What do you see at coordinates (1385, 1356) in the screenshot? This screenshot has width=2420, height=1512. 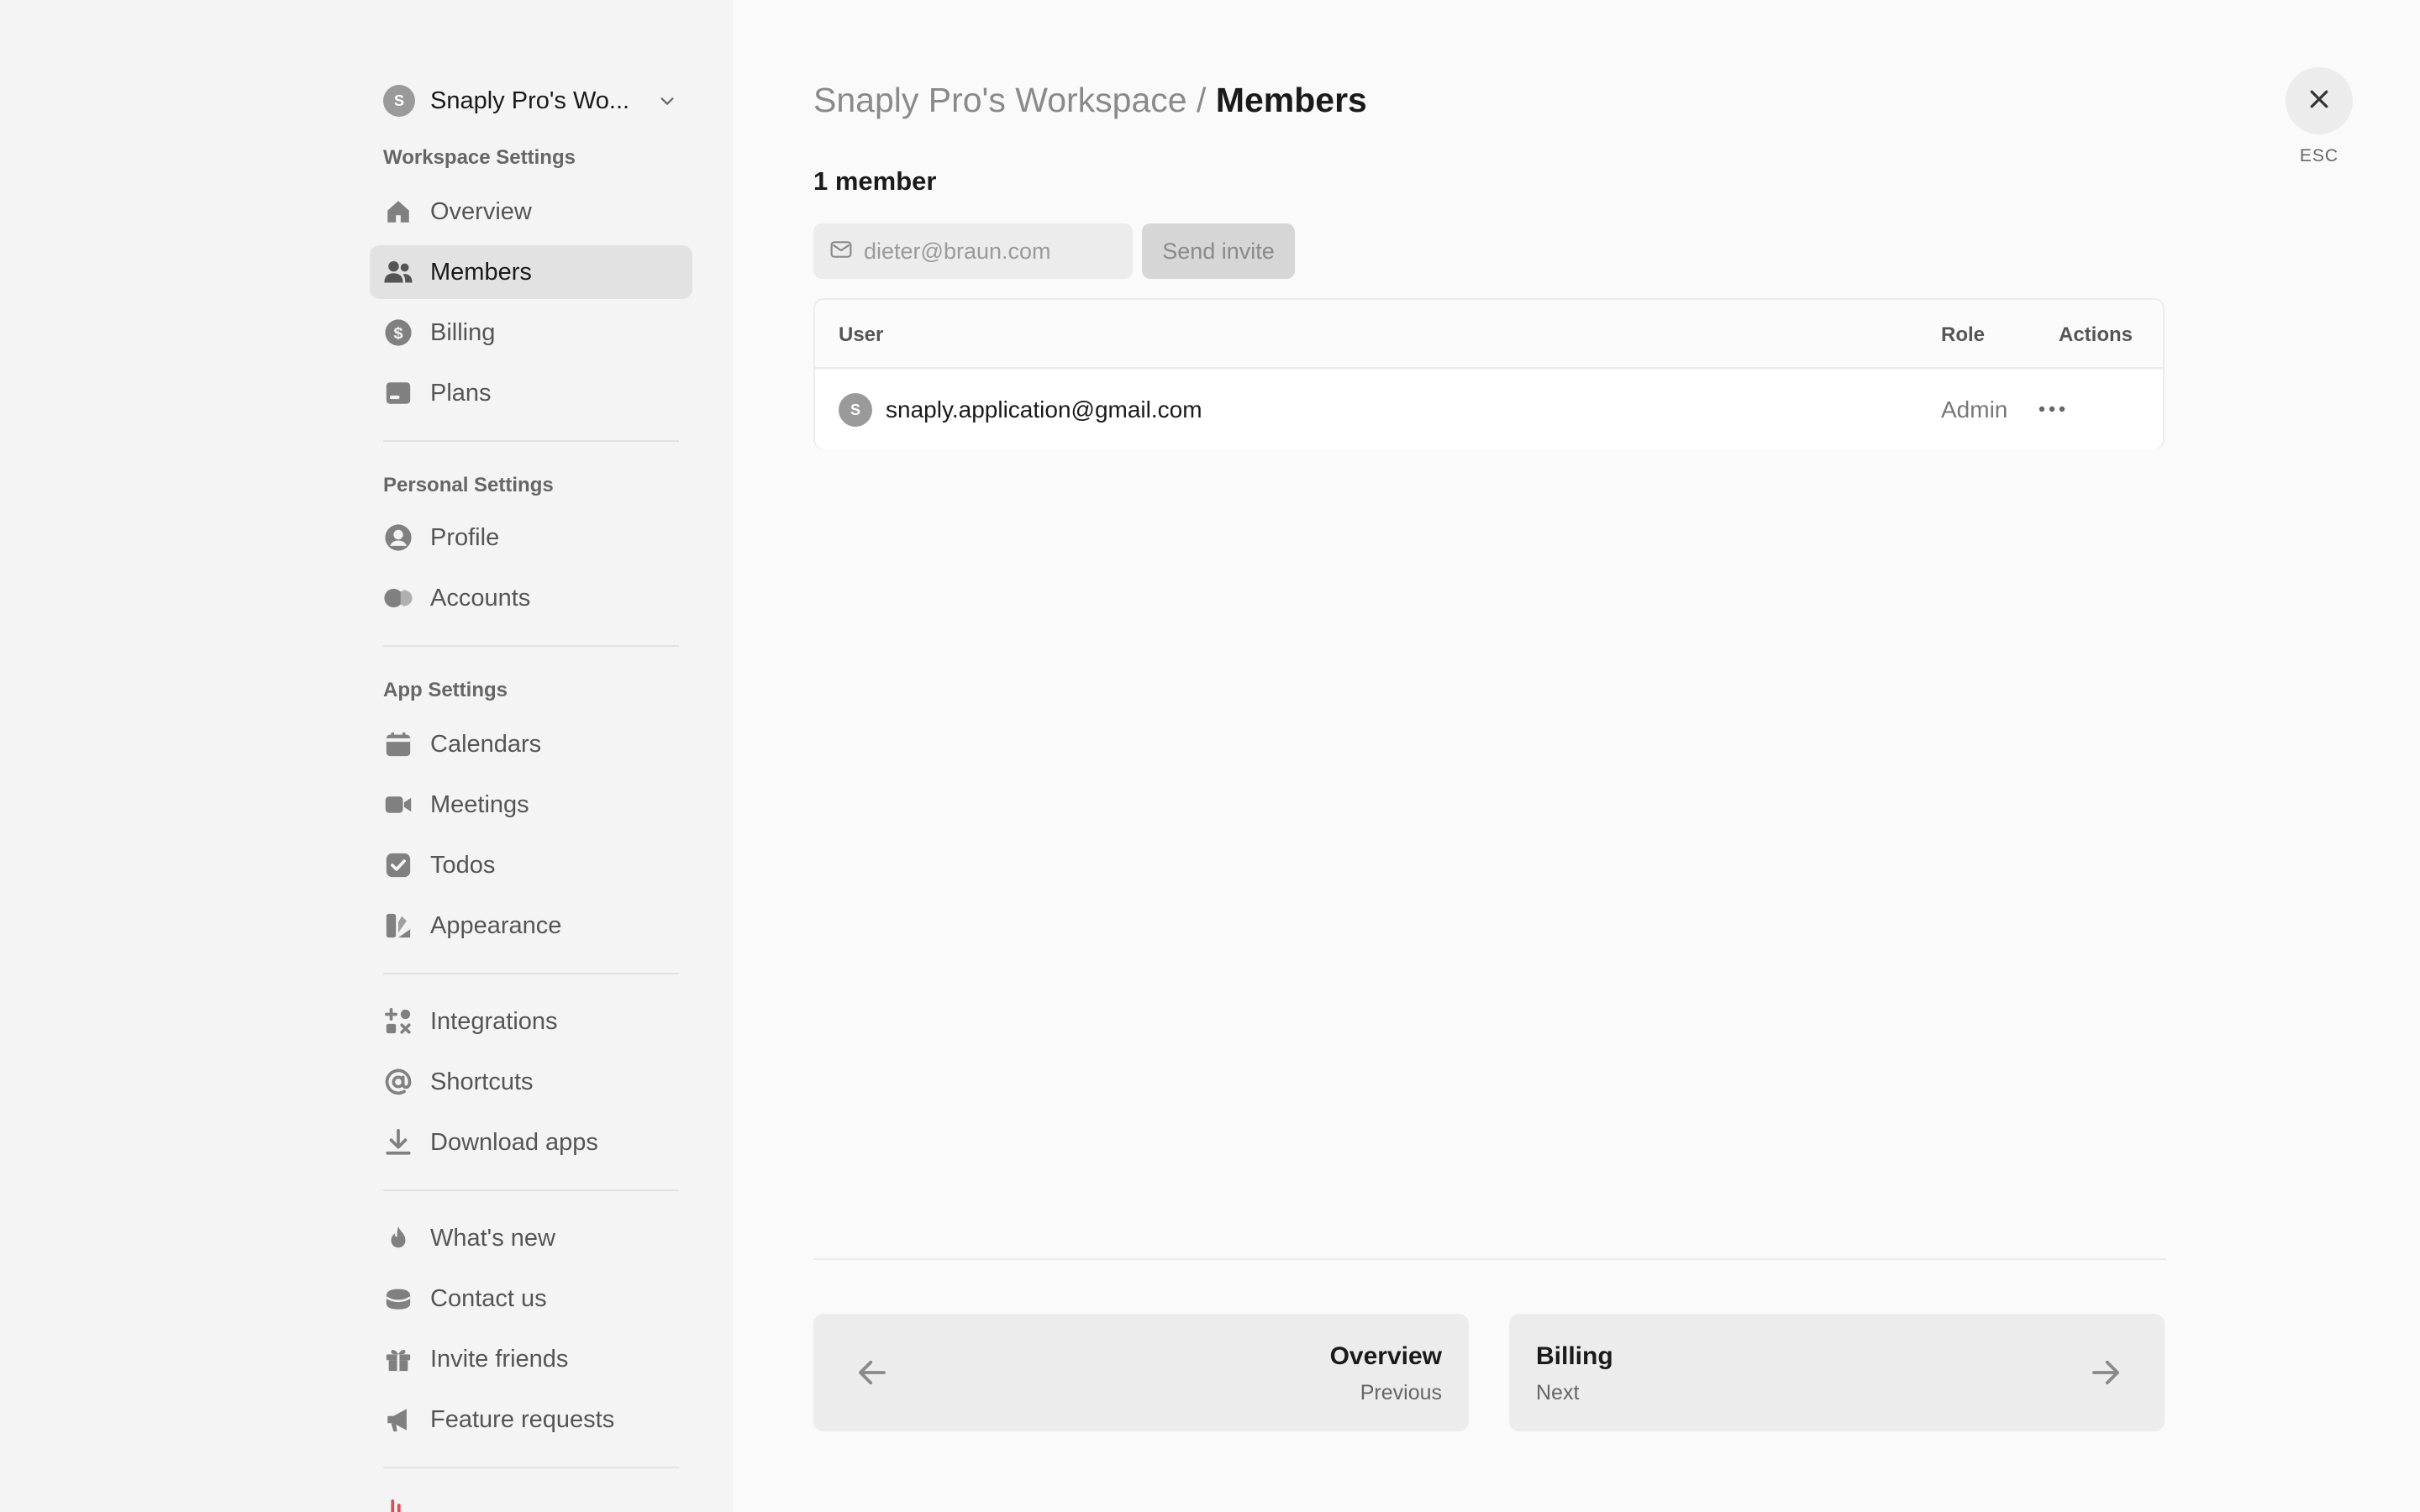 I see `previous-page-title: Overview` at bounding box center [1385, 1356].